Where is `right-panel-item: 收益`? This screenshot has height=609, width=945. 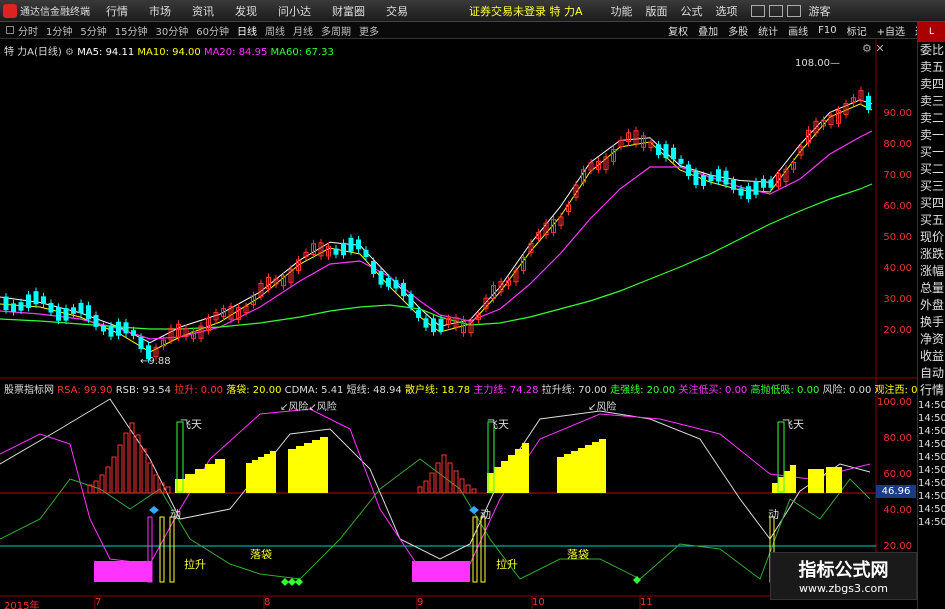
right-panel-item: 收益 is located at coordinates (931, 356).